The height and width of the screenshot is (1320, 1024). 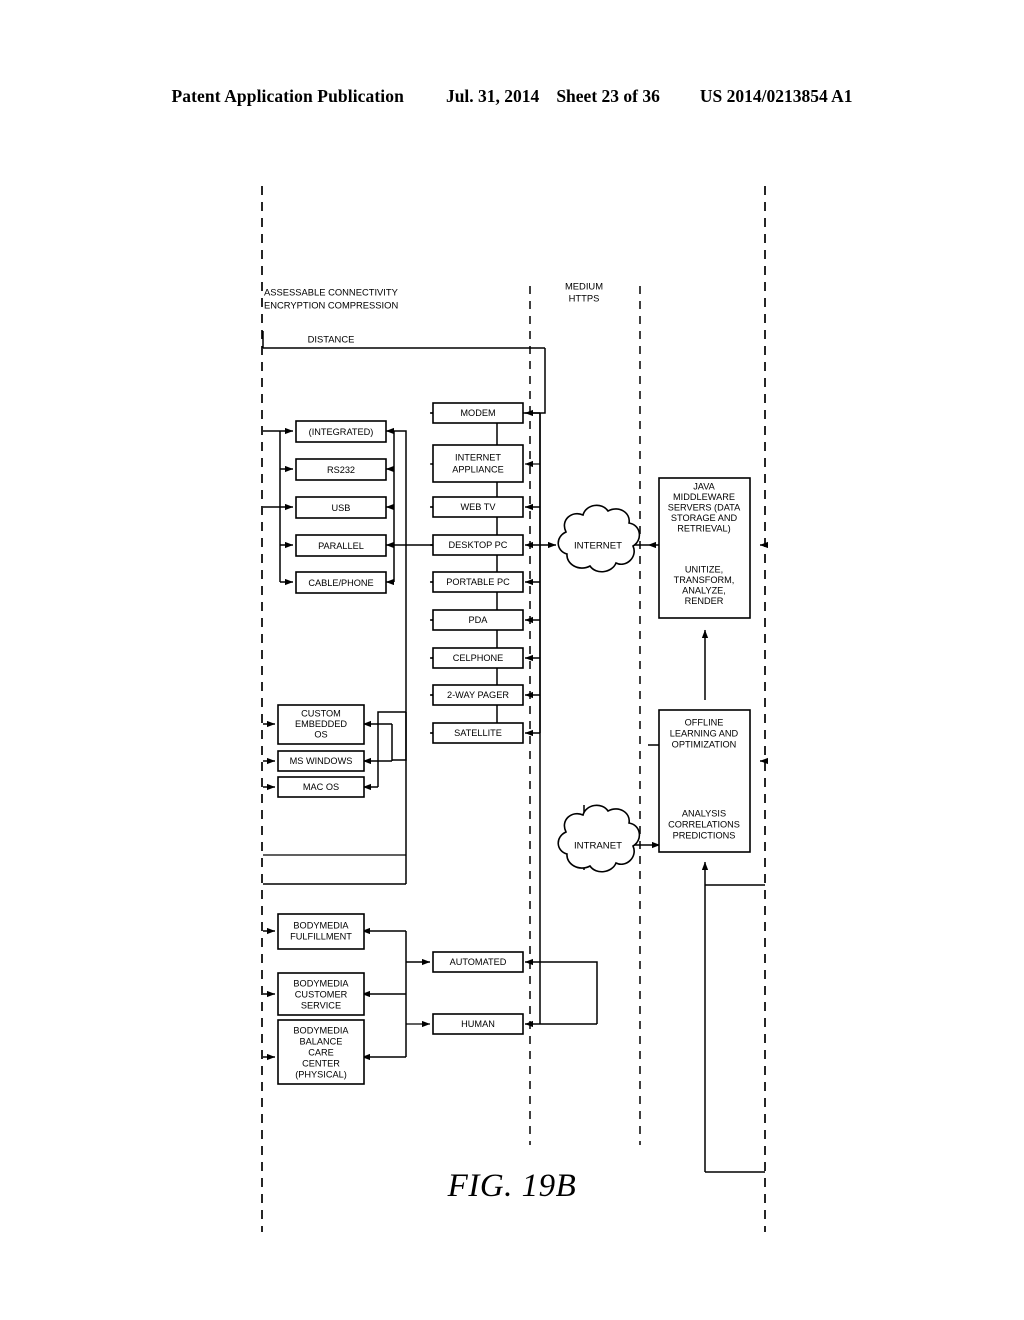 I want to click on node-bodymedia-fulfillment: BODYMEDIA FULFILLMENT, so click(x=321, y=931).